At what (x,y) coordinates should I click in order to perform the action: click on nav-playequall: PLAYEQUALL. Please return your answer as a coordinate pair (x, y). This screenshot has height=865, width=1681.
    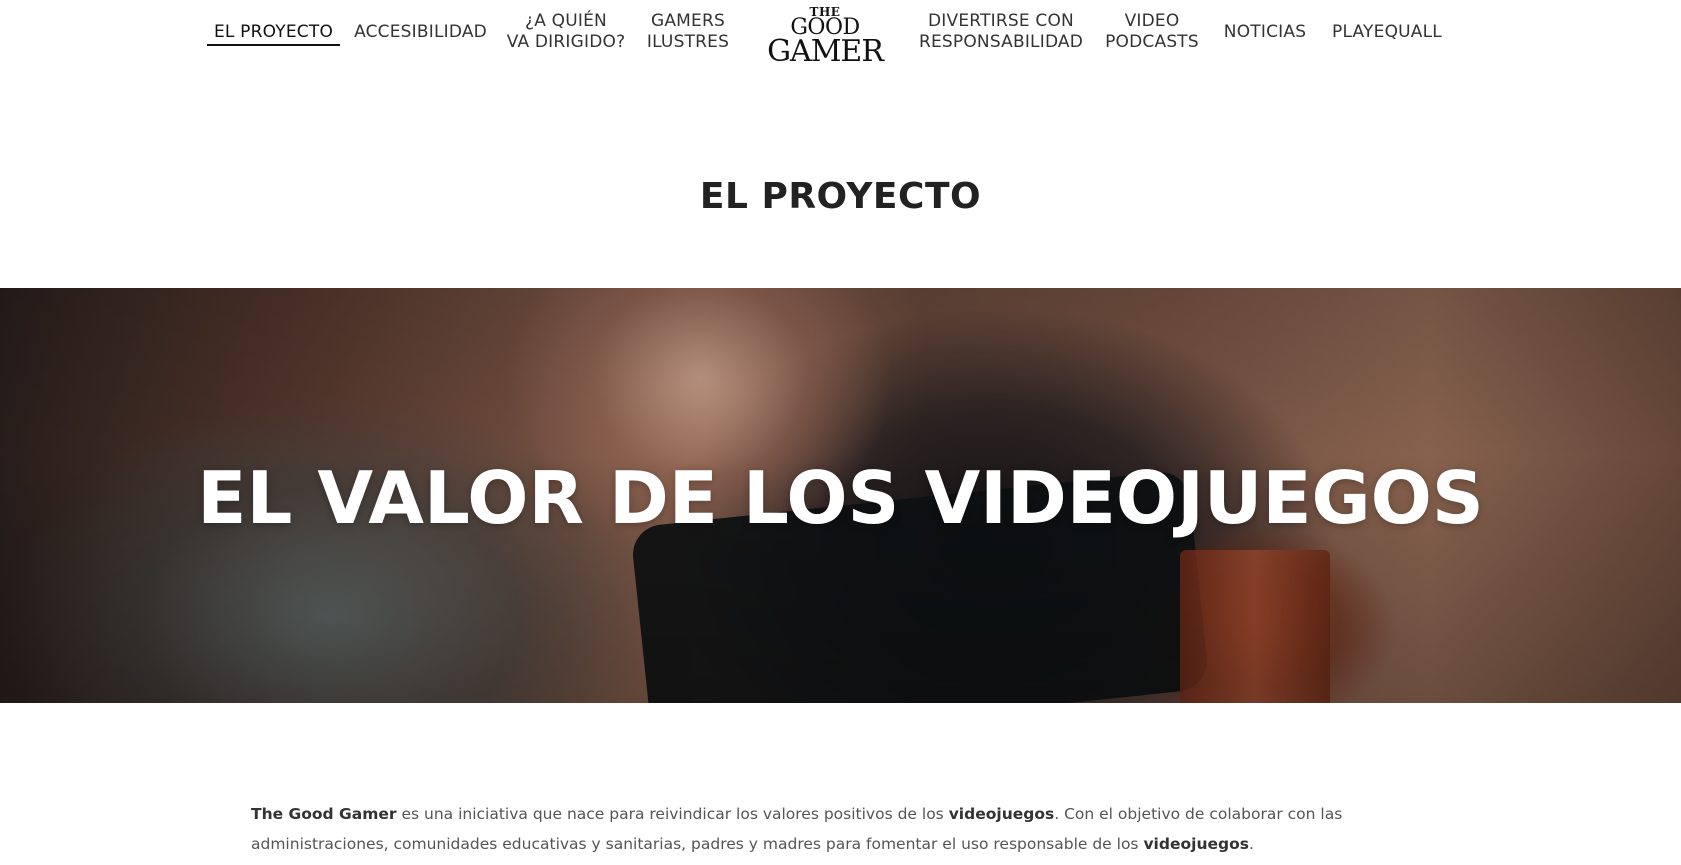
    Looking at the image, I should click on (1387, 32).